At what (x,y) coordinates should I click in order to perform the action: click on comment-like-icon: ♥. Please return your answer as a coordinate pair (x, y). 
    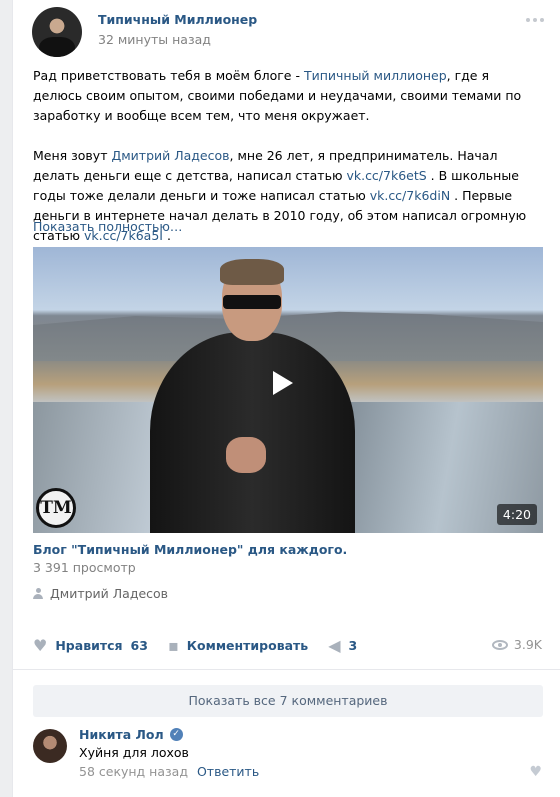
    Looking at the image, I should click on (535, 772).